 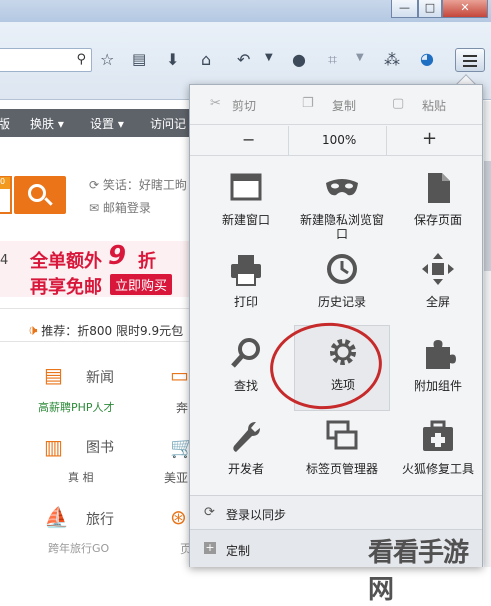 What do you see at coordinates (245, 302) in the screenshot?
I see `tile-label: 打印` at bounding box center [245, 302].